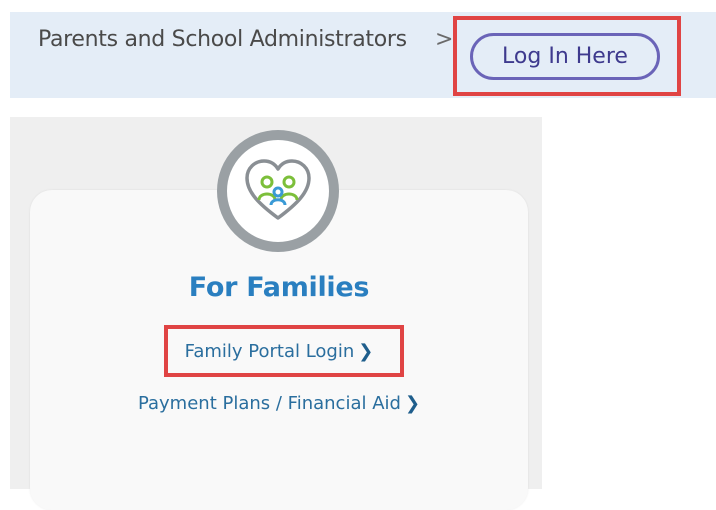  What do you see at coordinates (269, 403) in the screenshot?
I see `payment-plans-label: Payment Plans / Financial Aid` at bounding box center [269, 403].